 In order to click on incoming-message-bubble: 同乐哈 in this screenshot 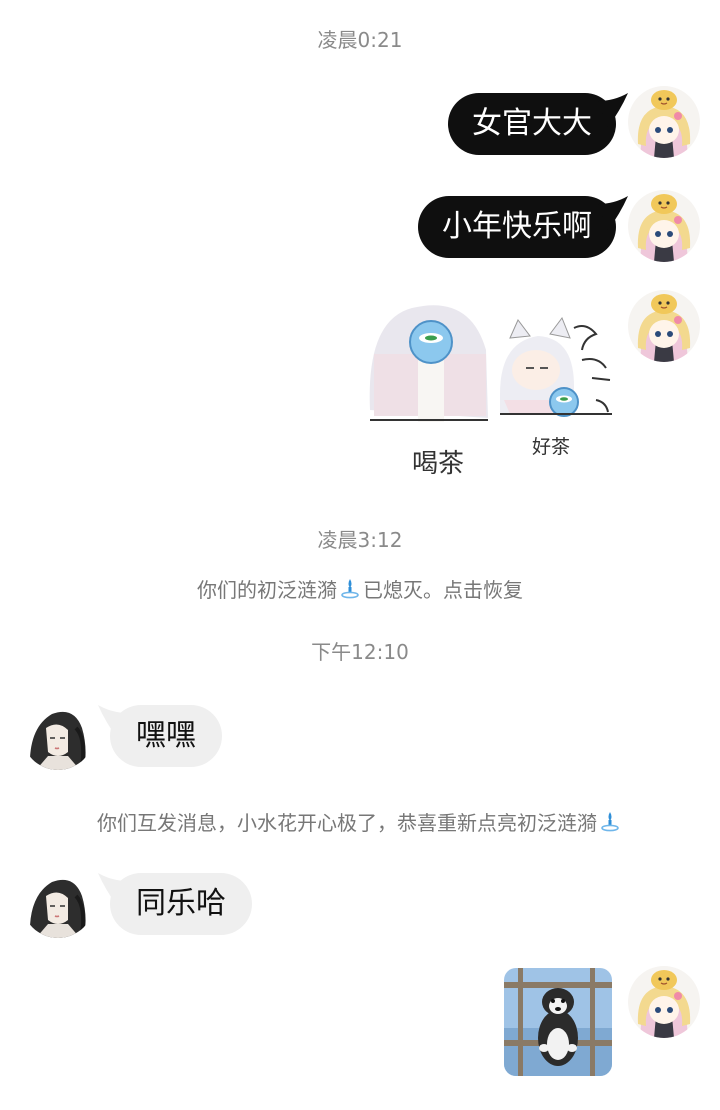, I will do `click(181, 904)`.